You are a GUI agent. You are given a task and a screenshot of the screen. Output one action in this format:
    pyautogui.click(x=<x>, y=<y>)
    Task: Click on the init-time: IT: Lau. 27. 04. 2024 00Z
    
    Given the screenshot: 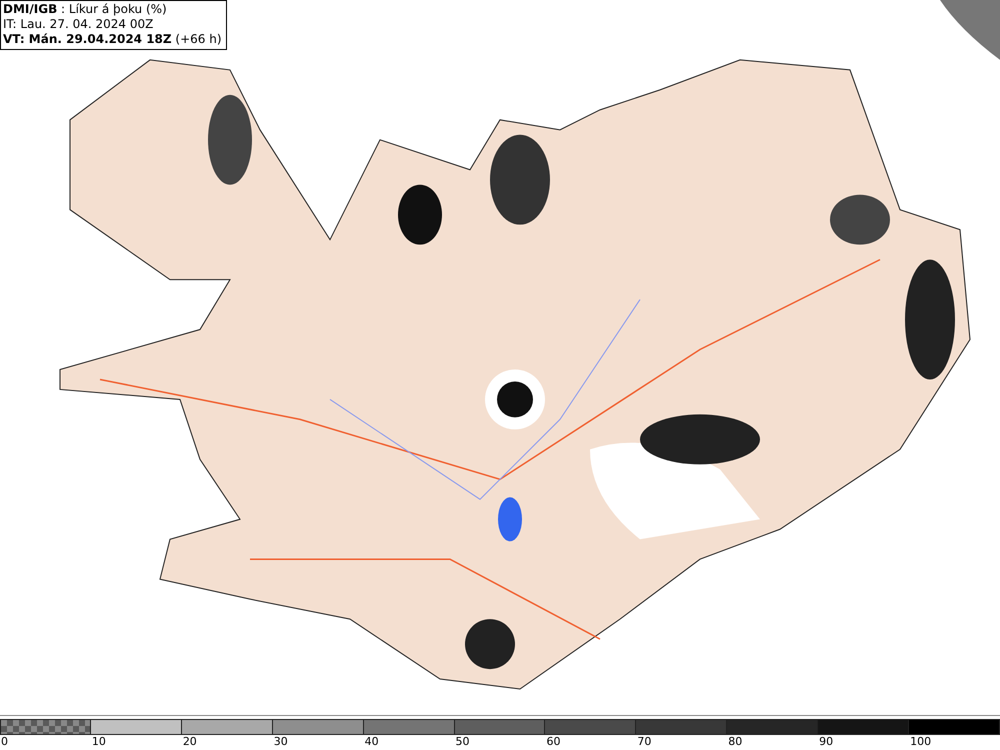 What is the action you would take?
    pyautogui.click(x=78, y=24)
    